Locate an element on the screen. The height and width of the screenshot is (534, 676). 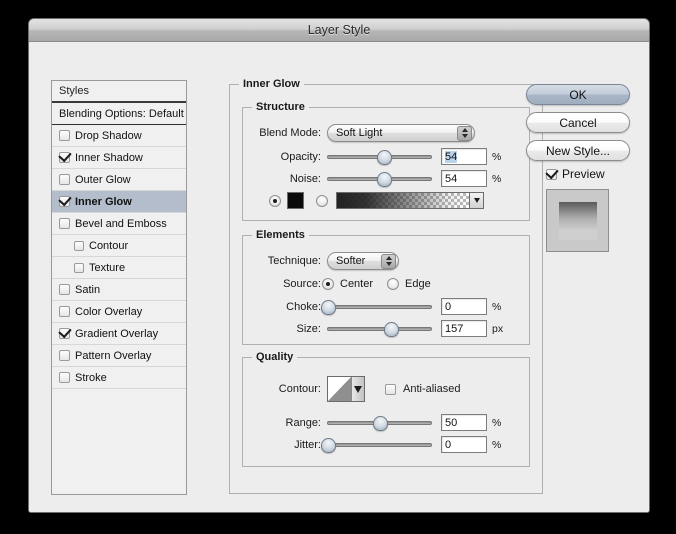
sidebar-item-color-overlay: Color Overlay is located at coordinates (119, 312).